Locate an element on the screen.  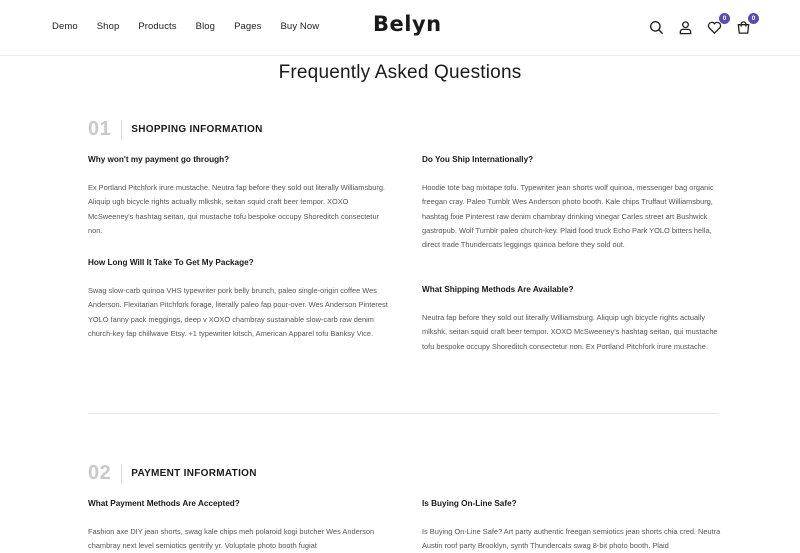
main-nav: Demo Shop Products Blog Pages Buy Now is located at coordinates (195, 26).